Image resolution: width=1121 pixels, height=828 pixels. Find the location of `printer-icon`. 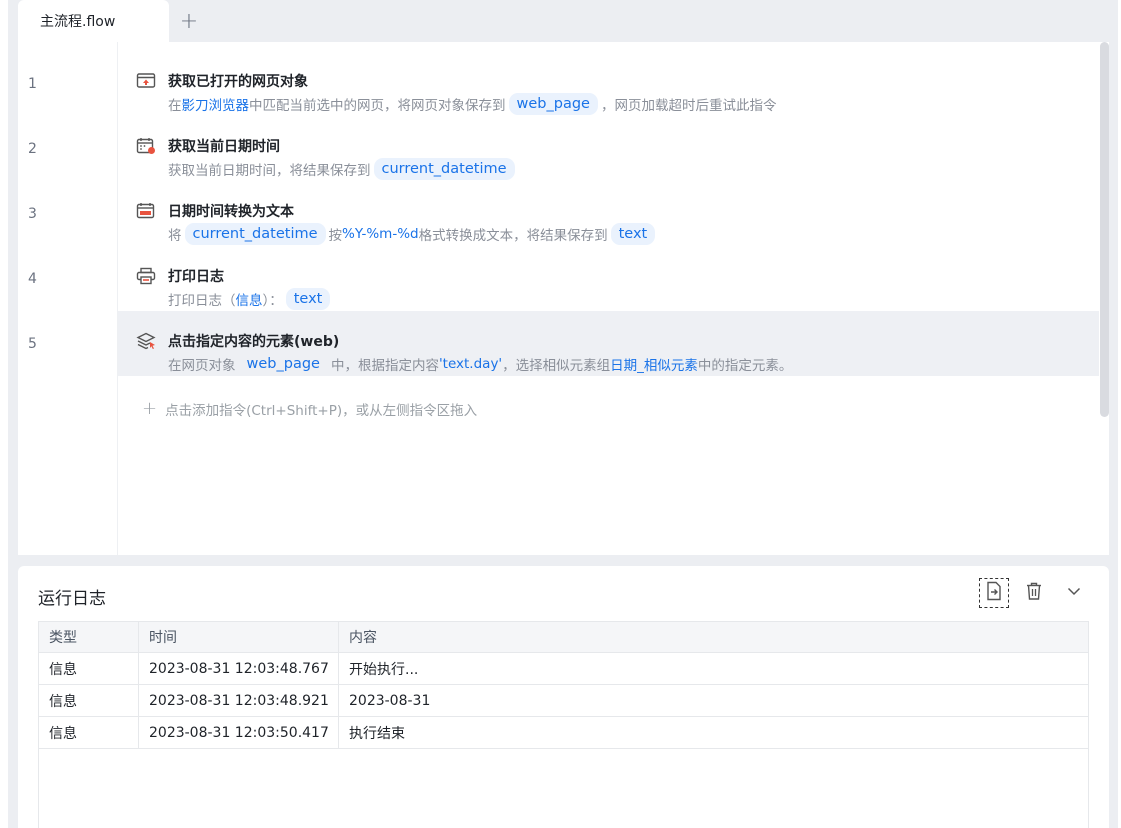

printer-icon is located at coordinates (146, 276).